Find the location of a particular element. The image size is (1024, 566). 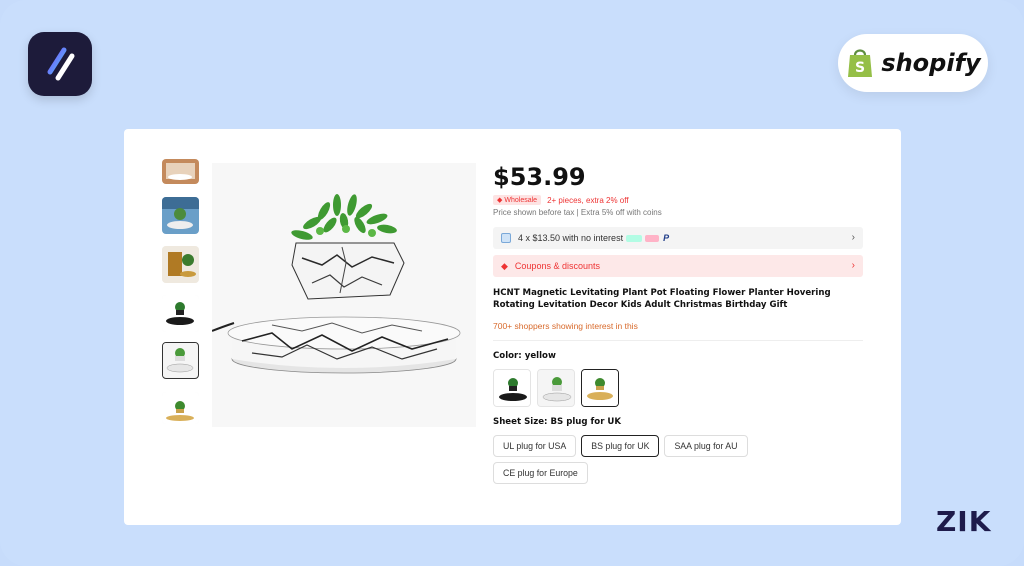

coupons-row: ◆ Coupons & discounts › is located at coordinates (678, 266).